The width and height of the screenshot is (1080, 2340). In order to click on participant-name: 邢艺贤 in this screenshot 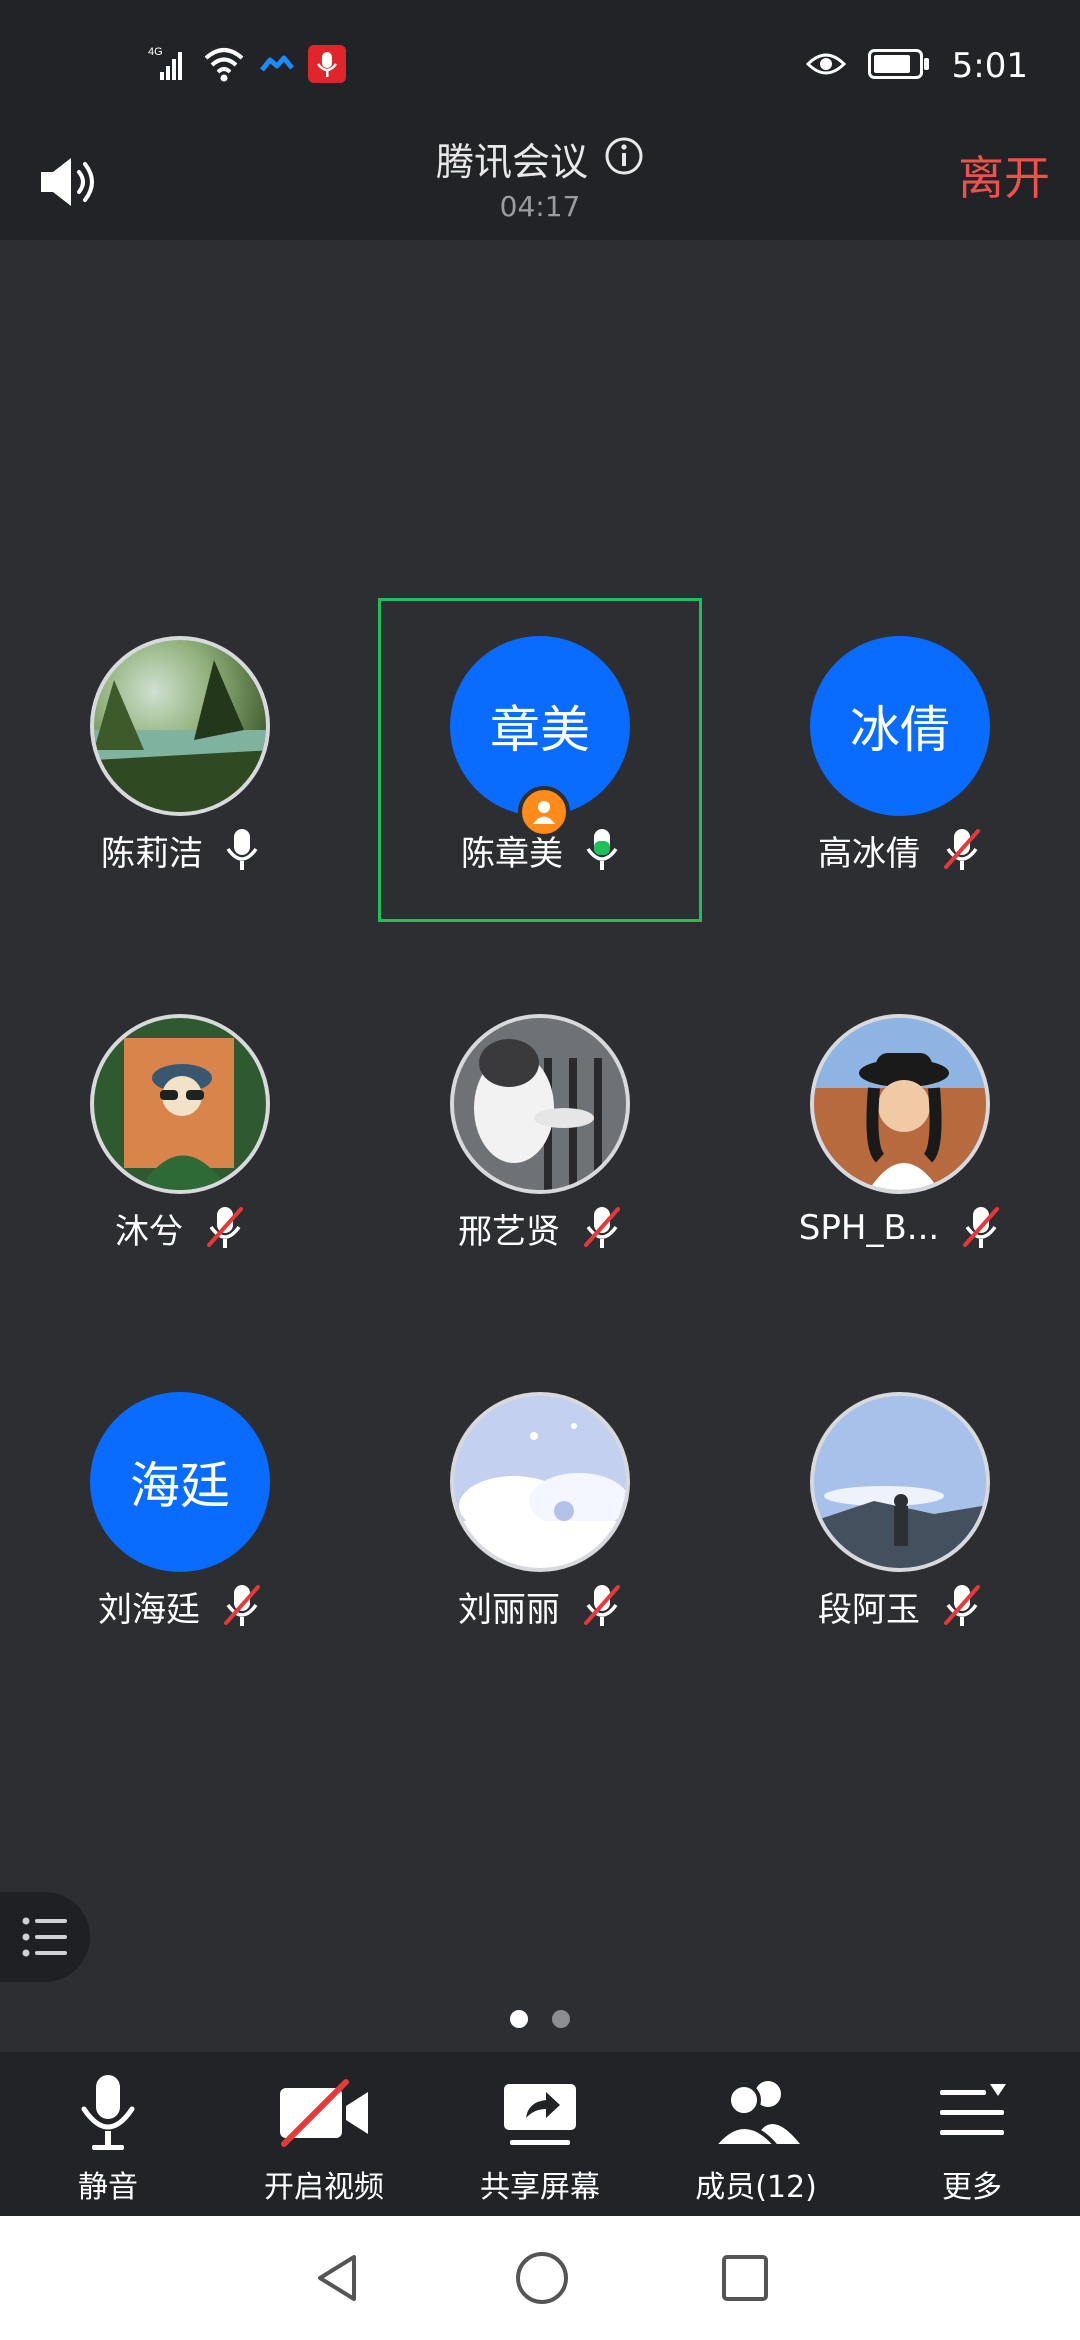, I will do `click(509, 1231)`.